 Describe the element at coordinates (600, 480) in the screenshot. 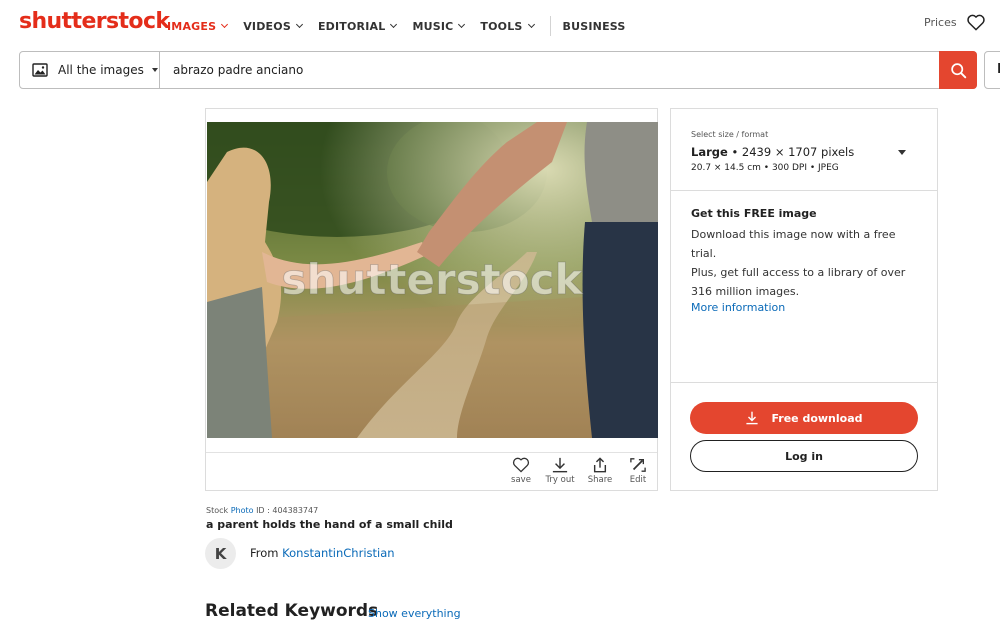

I see `share-label: Share` at that location.